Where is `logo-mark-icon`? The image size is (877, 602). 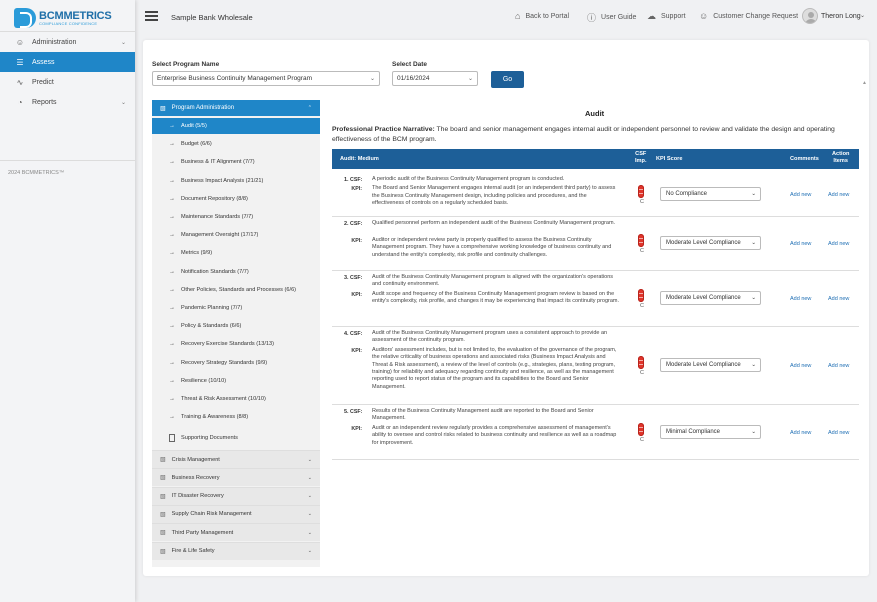 logo-mark-icon is located at coordinates (25, 18).